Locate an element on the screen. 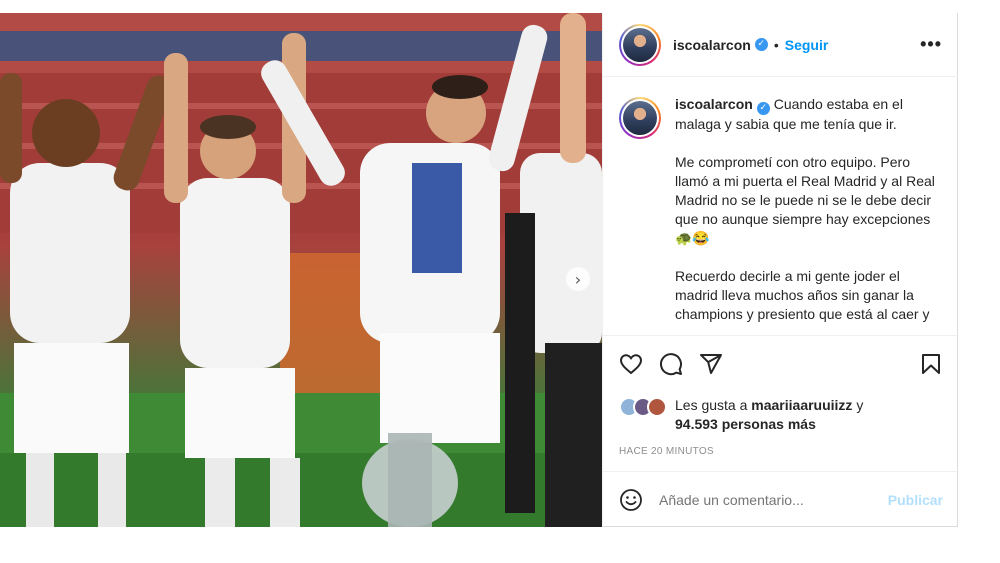 The width and height of the screenshot is (1000, 563). caption-avatar is located at coordinates (640, 118).